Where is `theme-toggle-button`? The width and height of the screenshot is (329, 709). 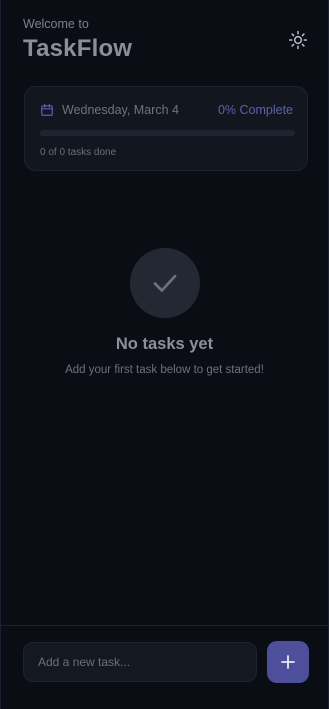 theme-toggle-button is located at coordinates (298, 40).